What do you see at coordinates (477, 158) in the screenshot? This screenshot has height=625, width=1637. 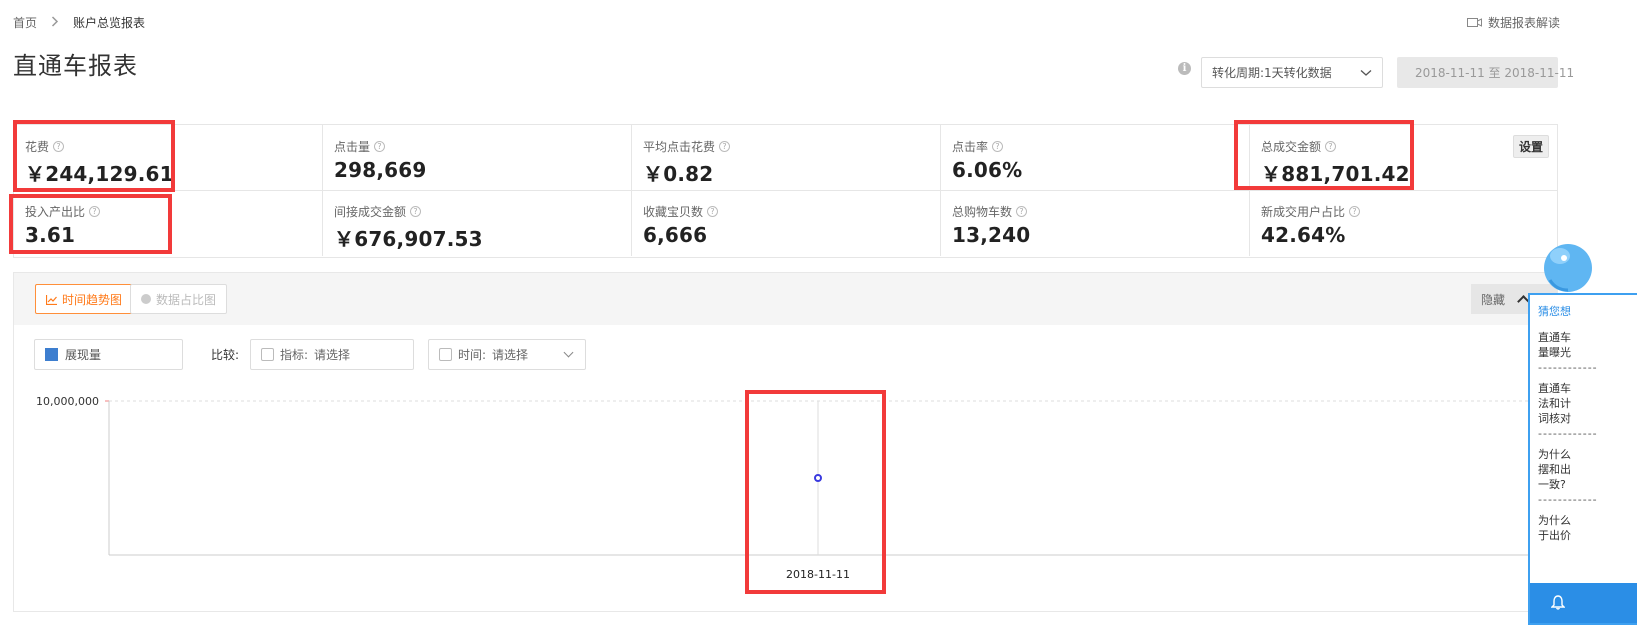 I see `metric-clicks: 点击量? 298,669` at bounding box center [477, 158].